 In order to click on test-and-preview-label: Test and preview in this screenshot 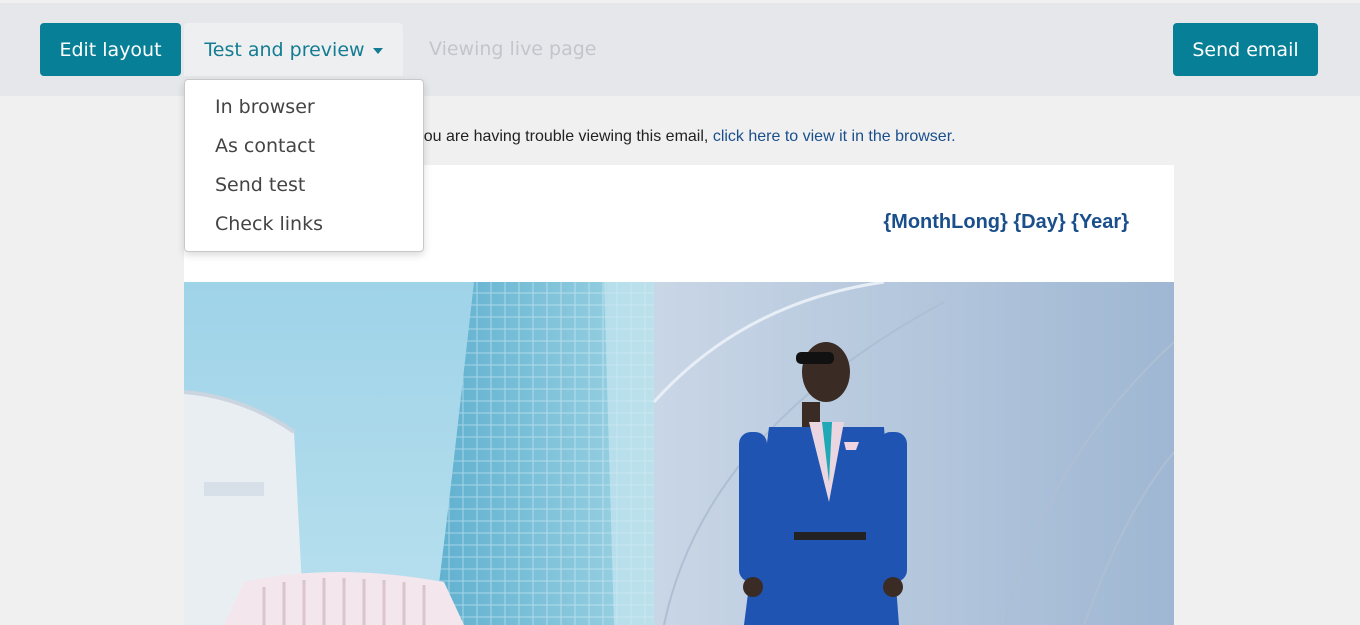, I will do `click(284, 49)`.